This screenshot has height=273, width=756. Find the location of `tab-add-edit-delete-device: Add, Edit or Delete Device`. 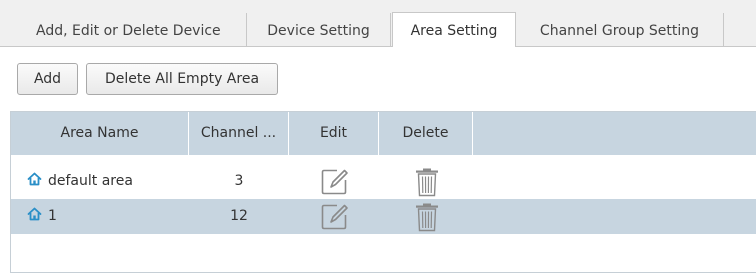

tab-add-edit-delete-device: Add, Edit or Delete Device is located at coordinates (132, 30).